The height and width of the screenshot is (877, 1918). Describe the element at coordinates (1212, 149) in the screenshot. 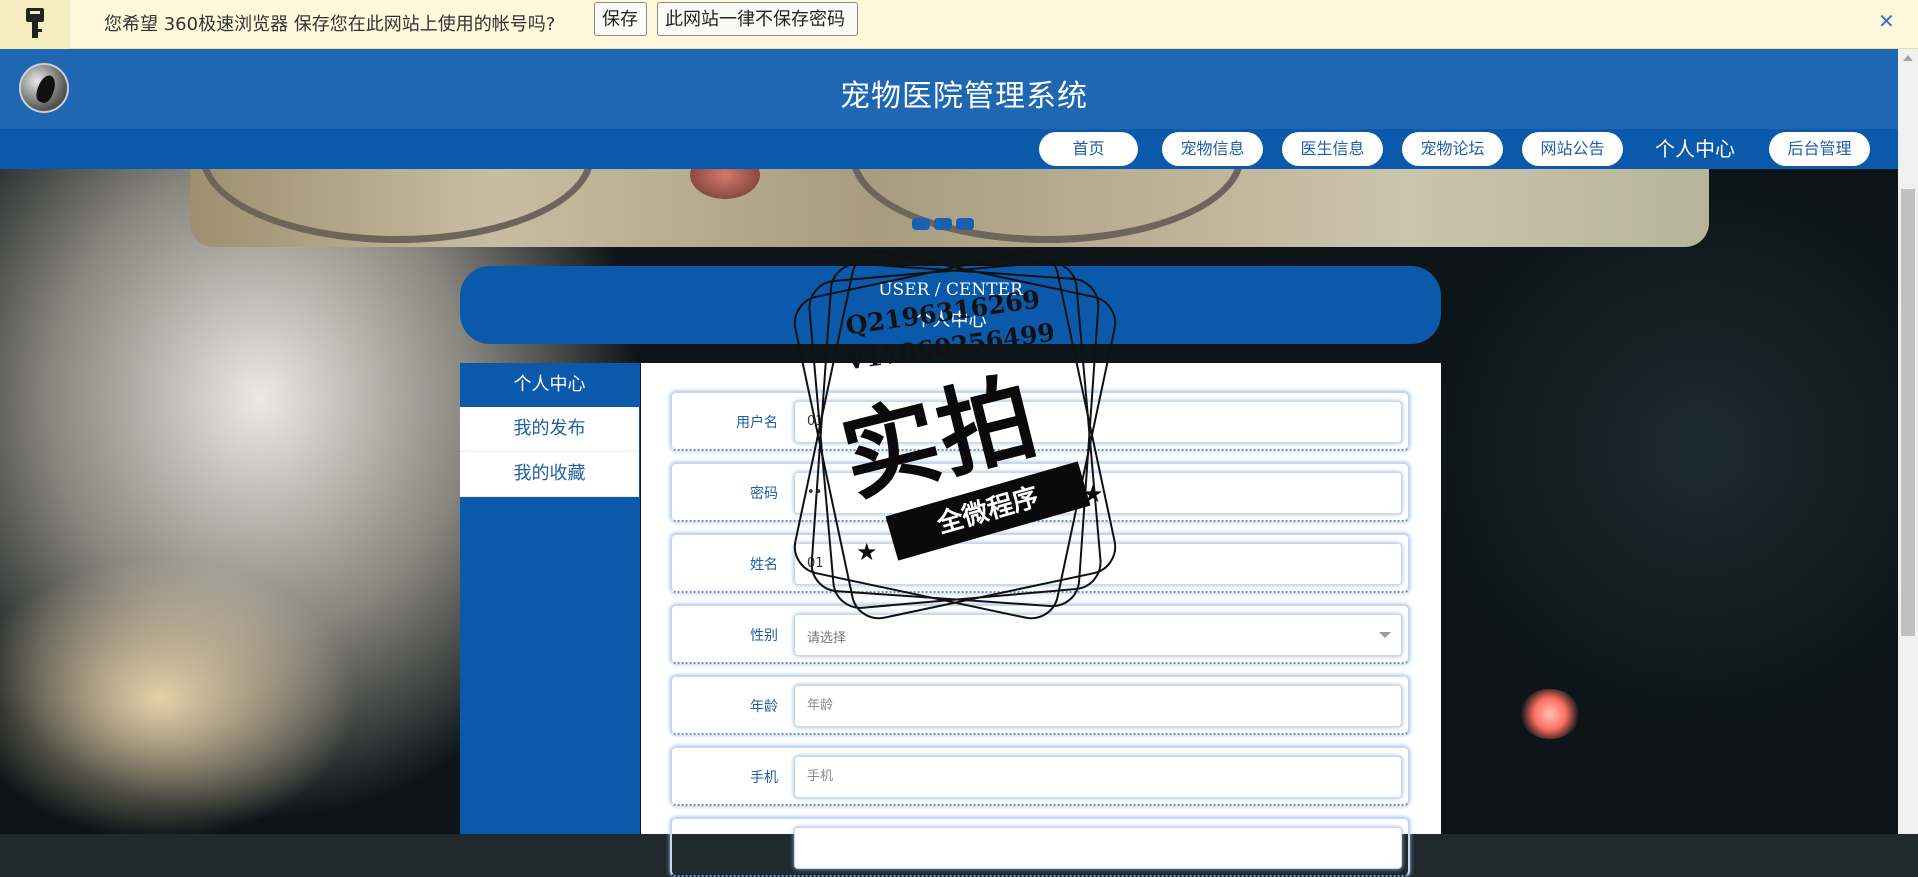

I see `nav-item-pet-info: 宠物信息` at that location.